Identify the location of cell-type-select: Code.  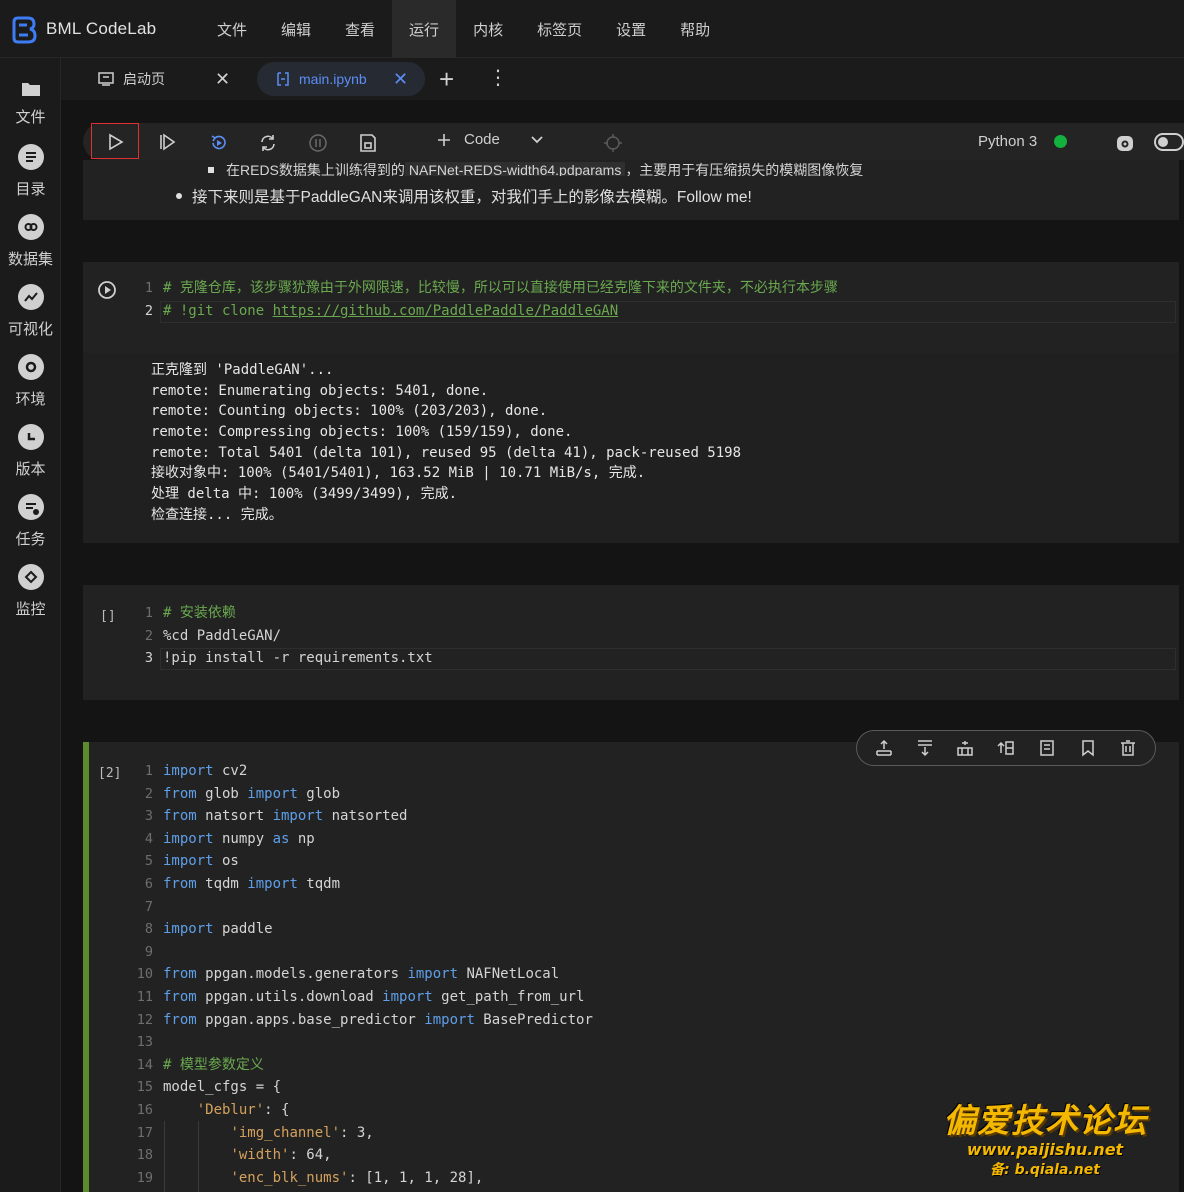
(490, 139).